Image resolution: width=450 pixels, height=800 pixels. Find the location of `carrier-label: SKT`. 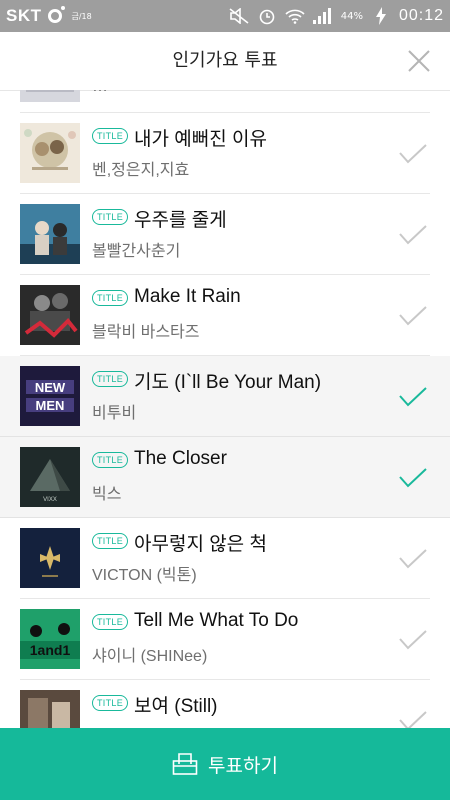

carrier-label: SKT is located at coordinates (24, 15).